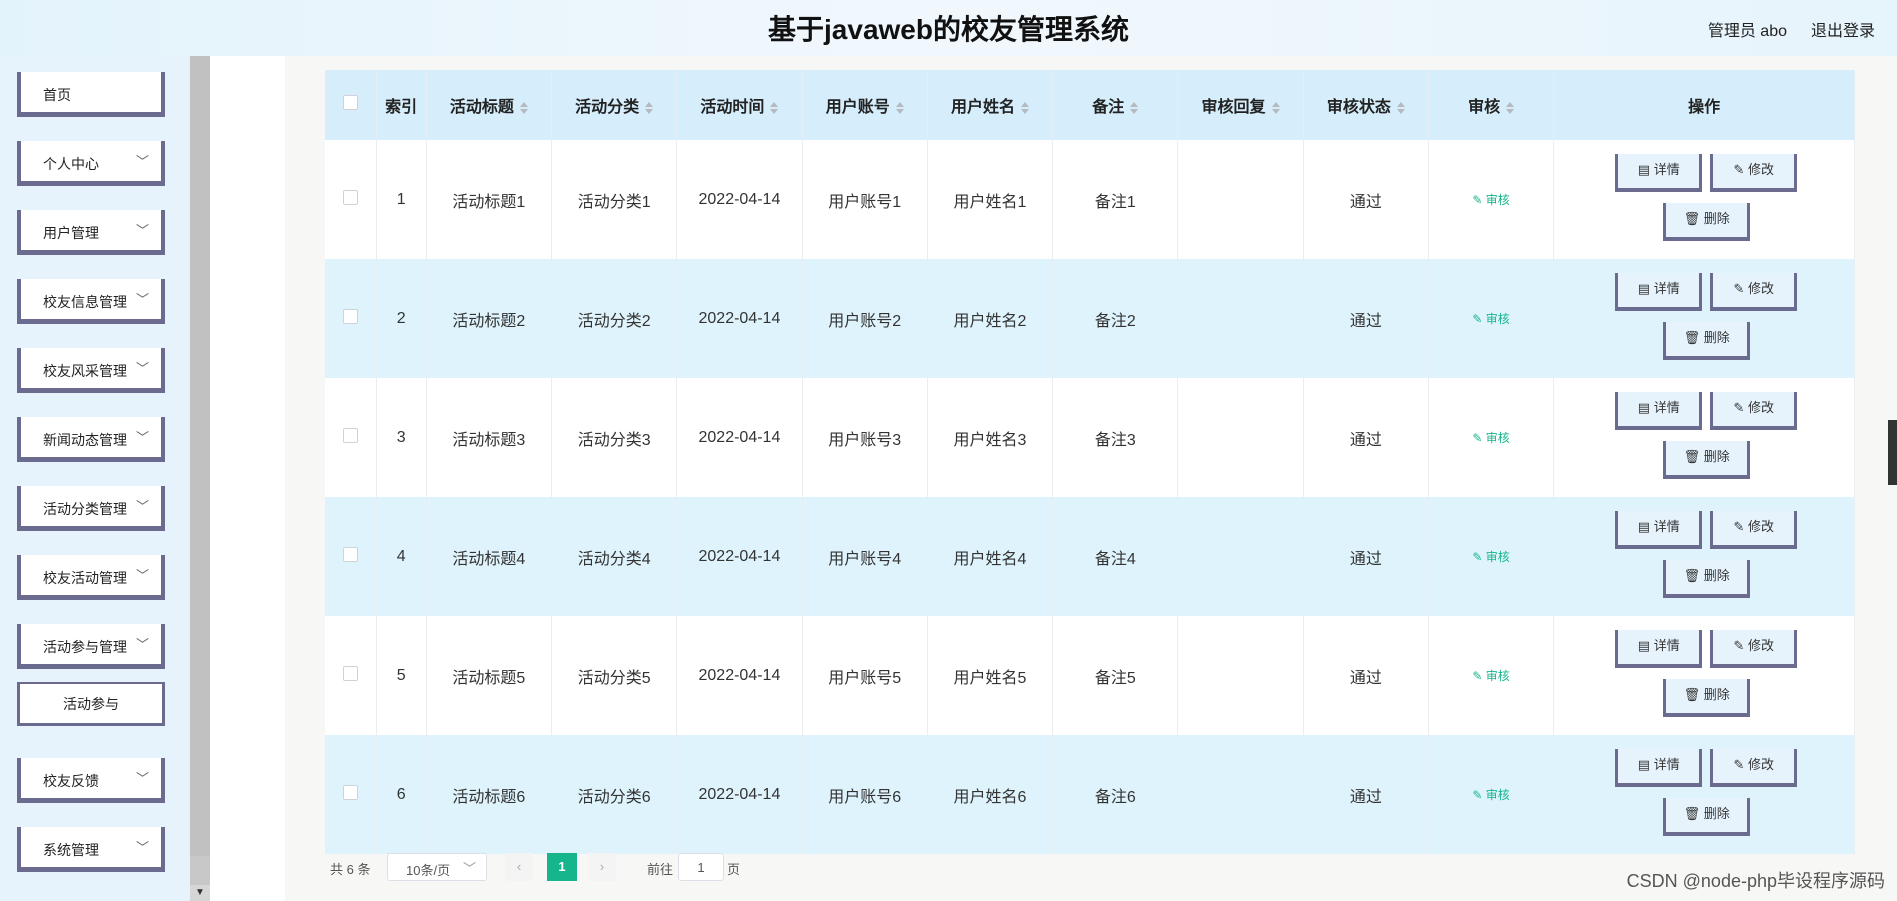 This screenshot has height=901, width=1897. What do you see at coordinates (401, 105) in the screenshot?
I see `column-header-index: 索引` at bounding box center [401, 105].